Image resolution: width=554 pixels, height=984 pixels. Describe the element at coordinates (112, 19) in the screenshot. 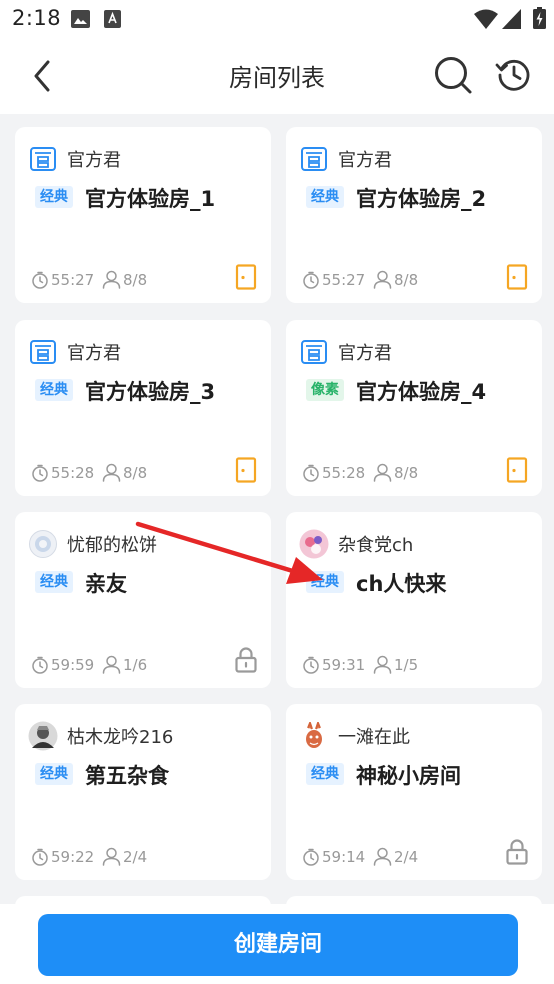

I see `a-box-icon` at that location.